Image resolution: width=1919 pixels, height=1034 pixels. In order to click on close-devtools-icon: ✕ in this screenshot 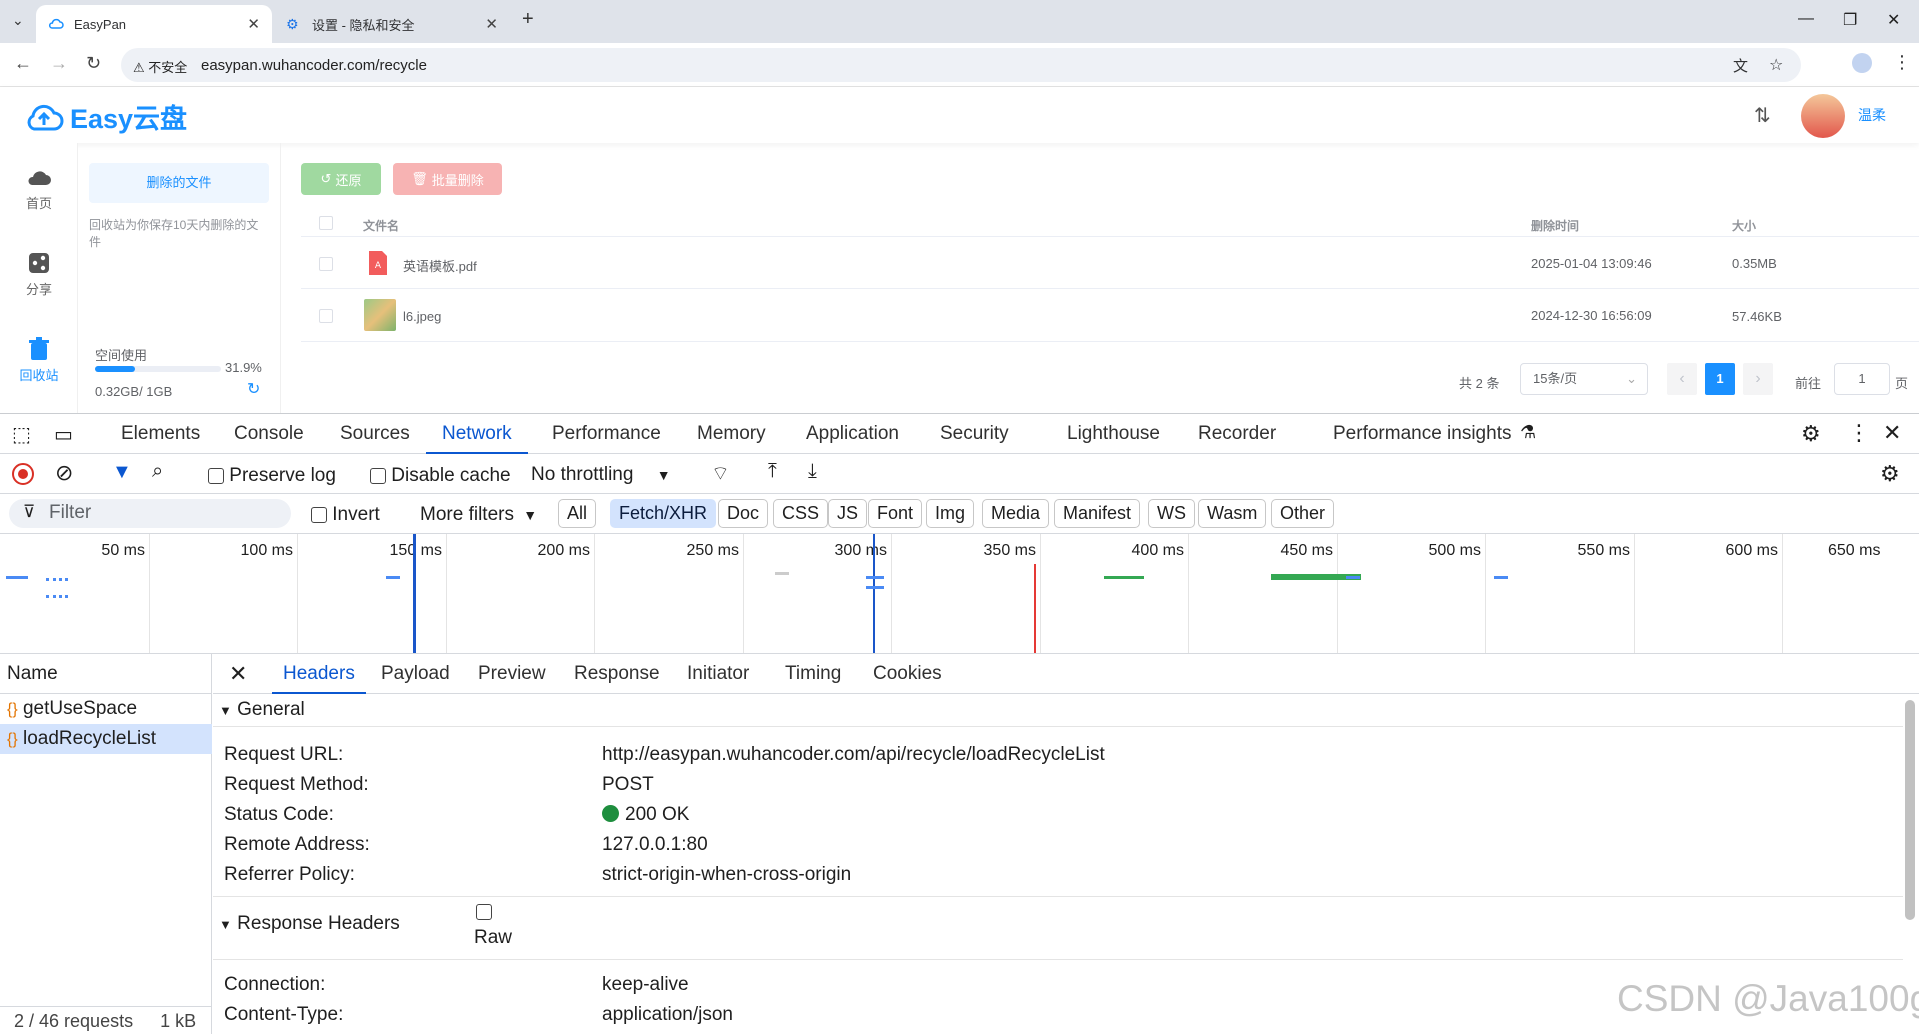, I will do `click(1892, 433)`.